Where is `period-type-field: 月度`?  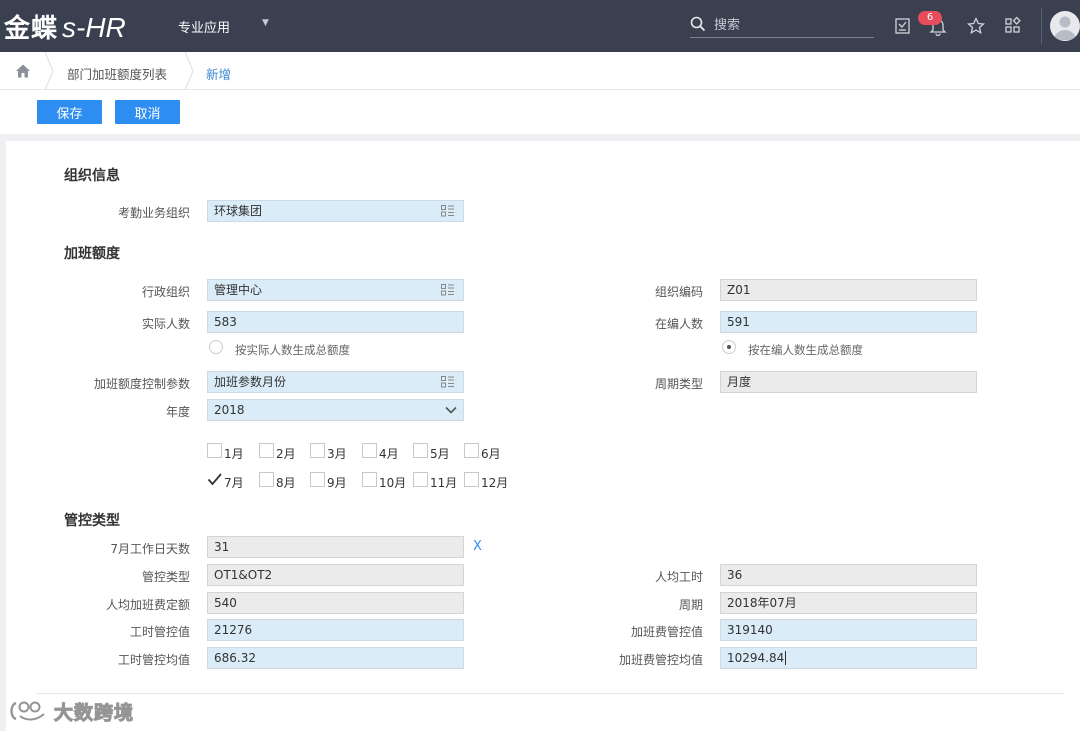
period-type-field: 月度 is located at coordinates (848, 382).